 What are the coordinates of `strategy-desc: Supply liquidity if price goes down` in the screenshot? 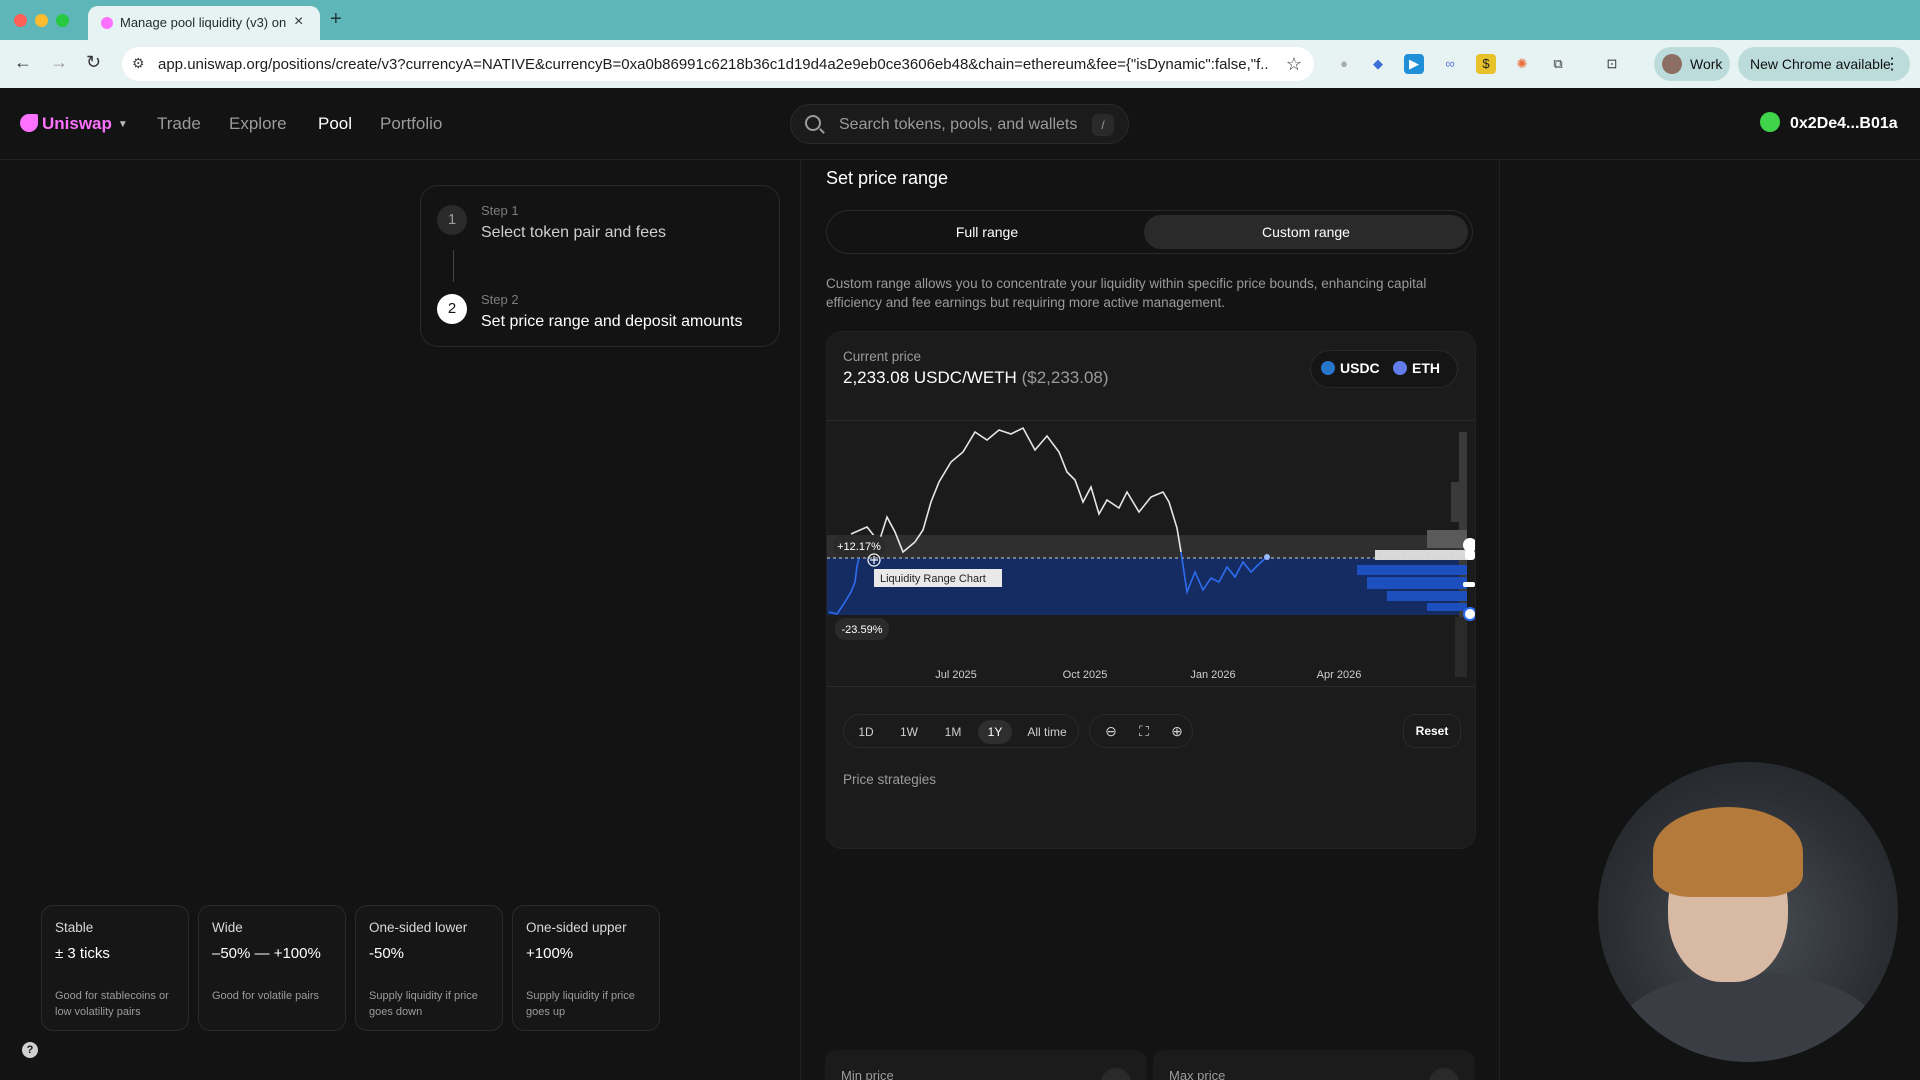 It's located at (423, 1004).